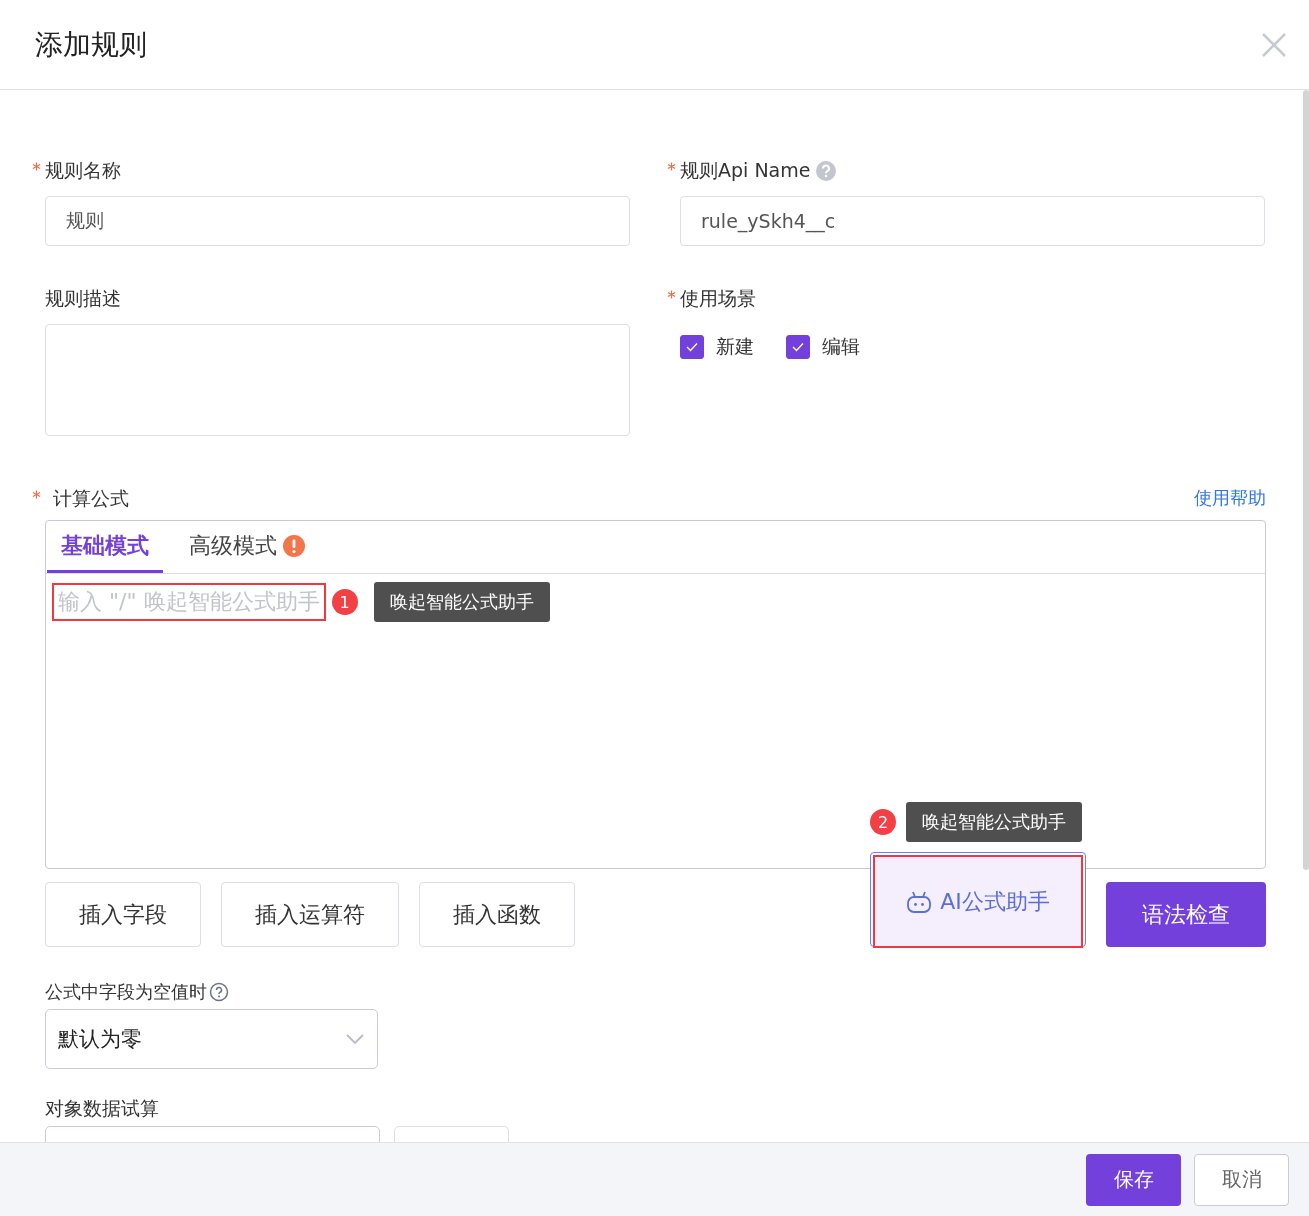  Describe the element at coordinates (105, 547) in the screenshot. I see `mode-tab: 基础模式` at that location.